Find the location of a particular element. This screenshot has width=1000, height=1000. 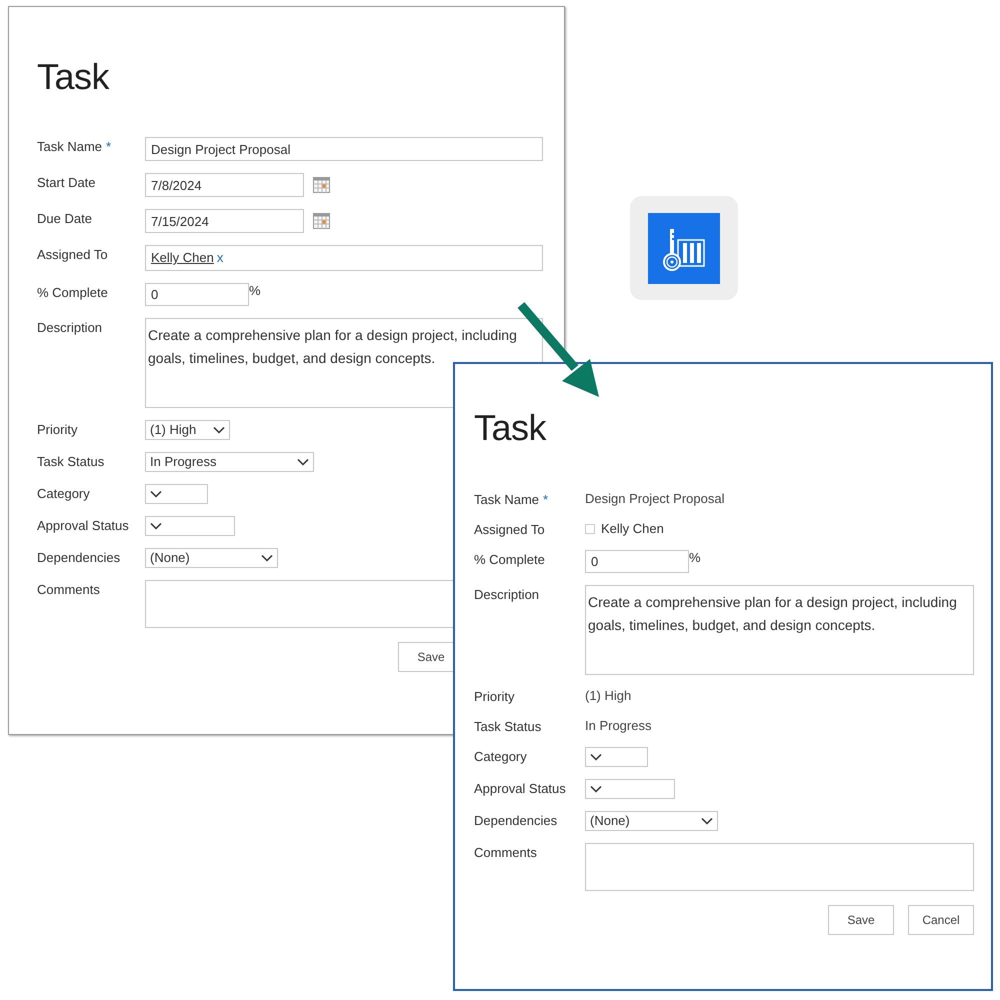

form-button: Cancel is located at coordinates (941, 920).